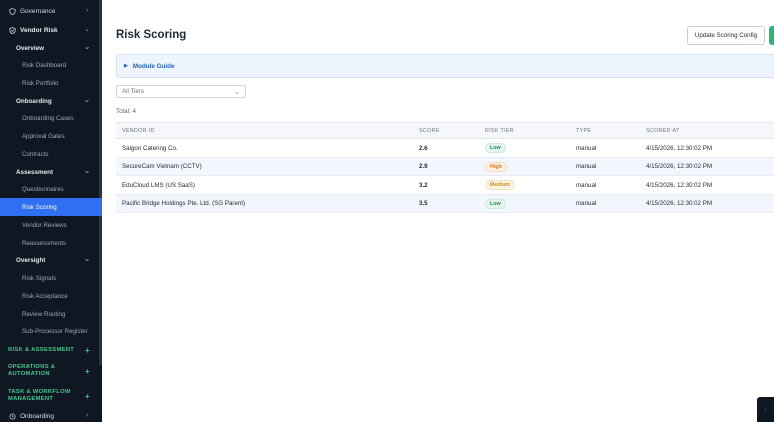 The width and height of the screenshot is (774, 422). Describe the element at coordinates (153, 66) in the screenshot. I see `module-guide-label: Module Guide` at that location.